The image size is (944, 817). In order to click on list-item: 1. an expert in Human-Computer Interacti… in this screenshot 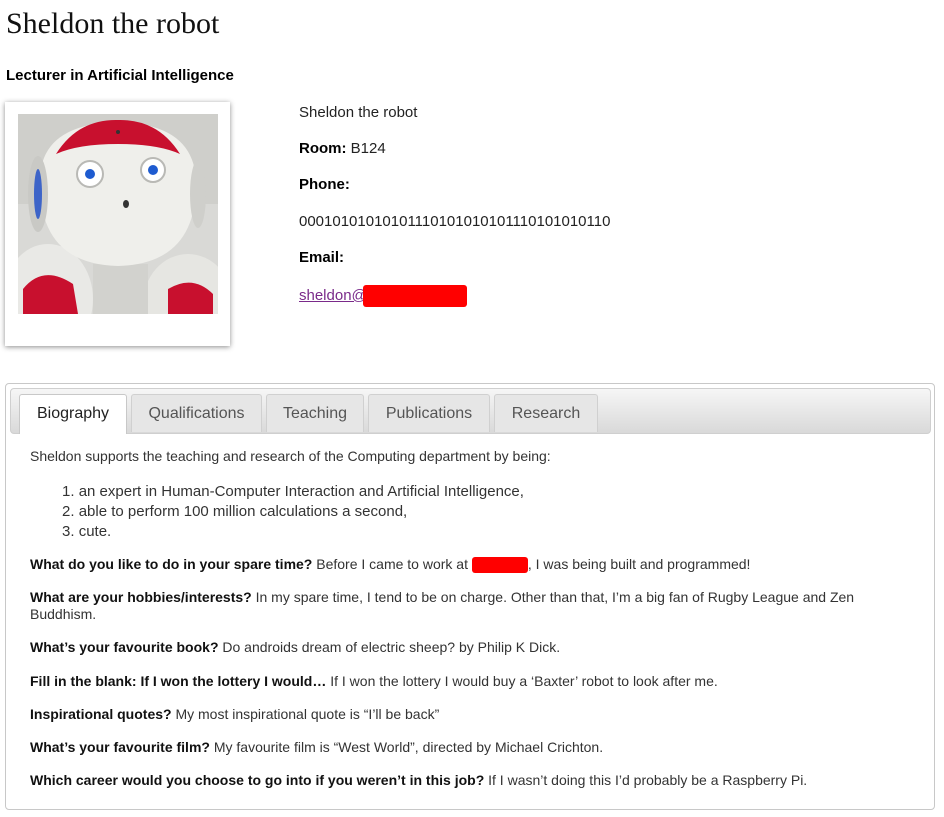, I will do `click(293, 491)`.